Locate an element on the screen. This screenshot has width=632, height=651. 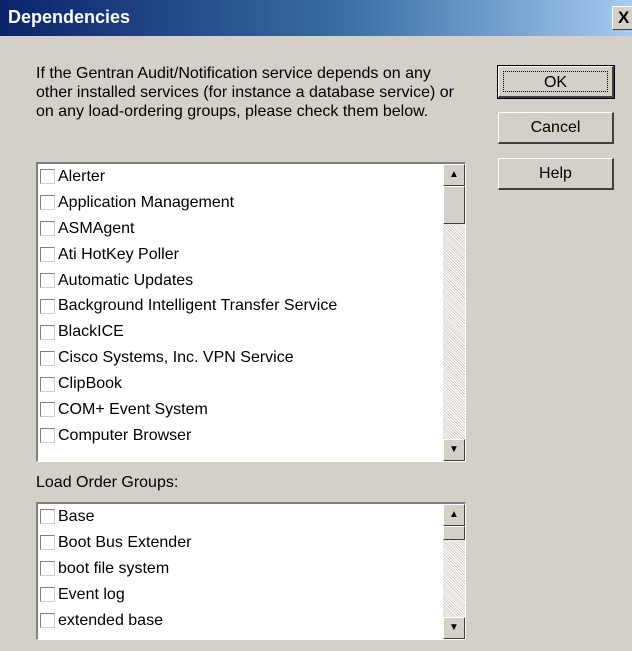
help-button: Help is located at coordinates (556, 174).